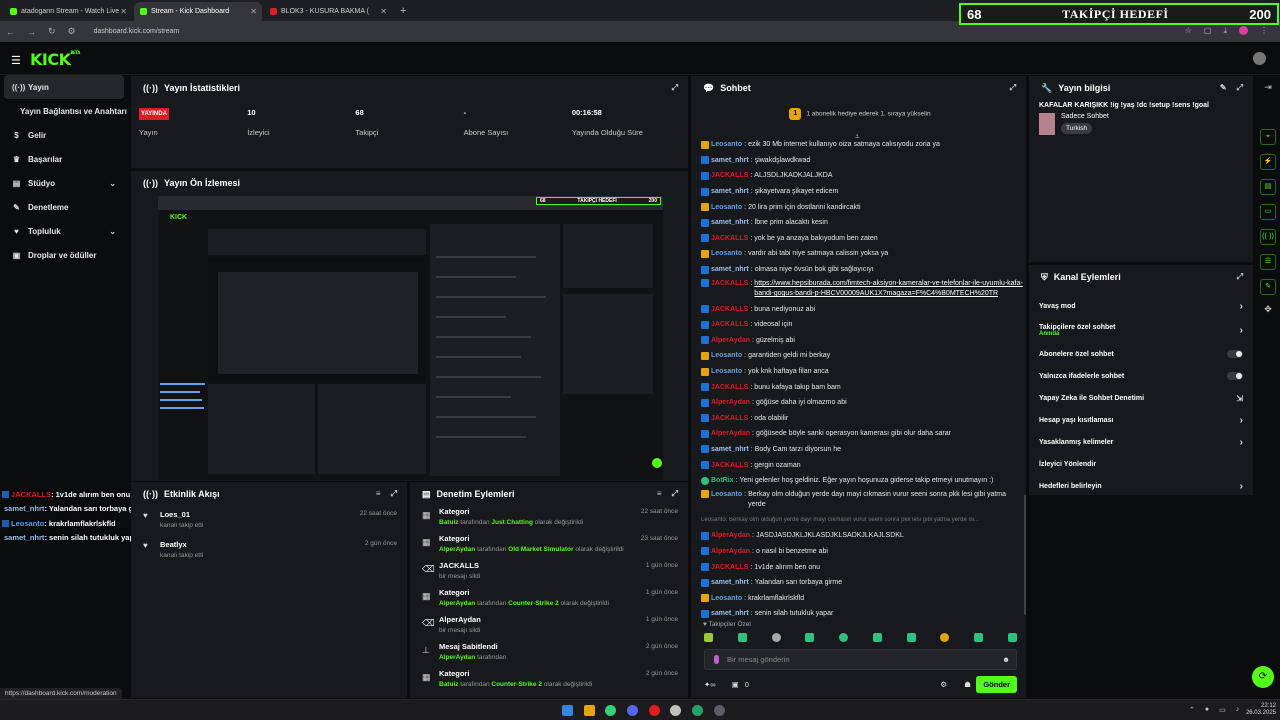 The width and height of the screenshot is (1280, 720). Describe the element at coordinates (1141, 442) in the screenshot. I see `channel-action-item: Yasaklanmış kelimeler ›` at that location.